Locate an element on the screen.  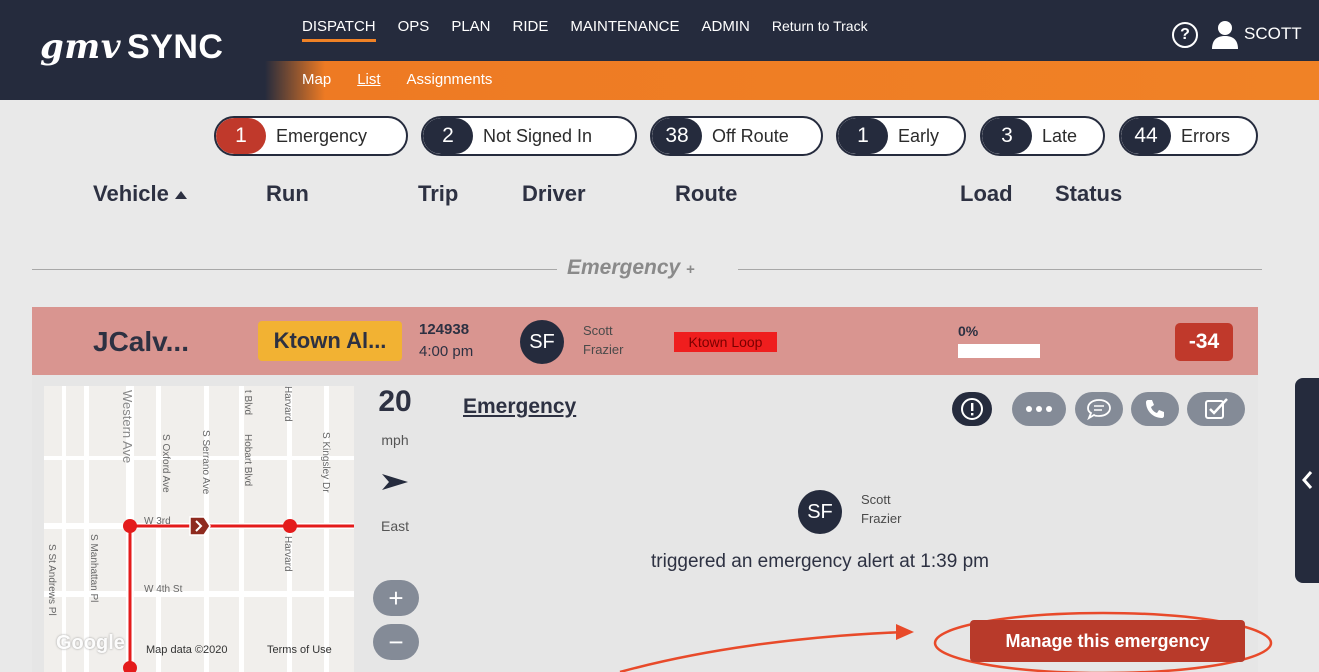
column-vehicle: Vehicle is located at coordinates (140, 194).